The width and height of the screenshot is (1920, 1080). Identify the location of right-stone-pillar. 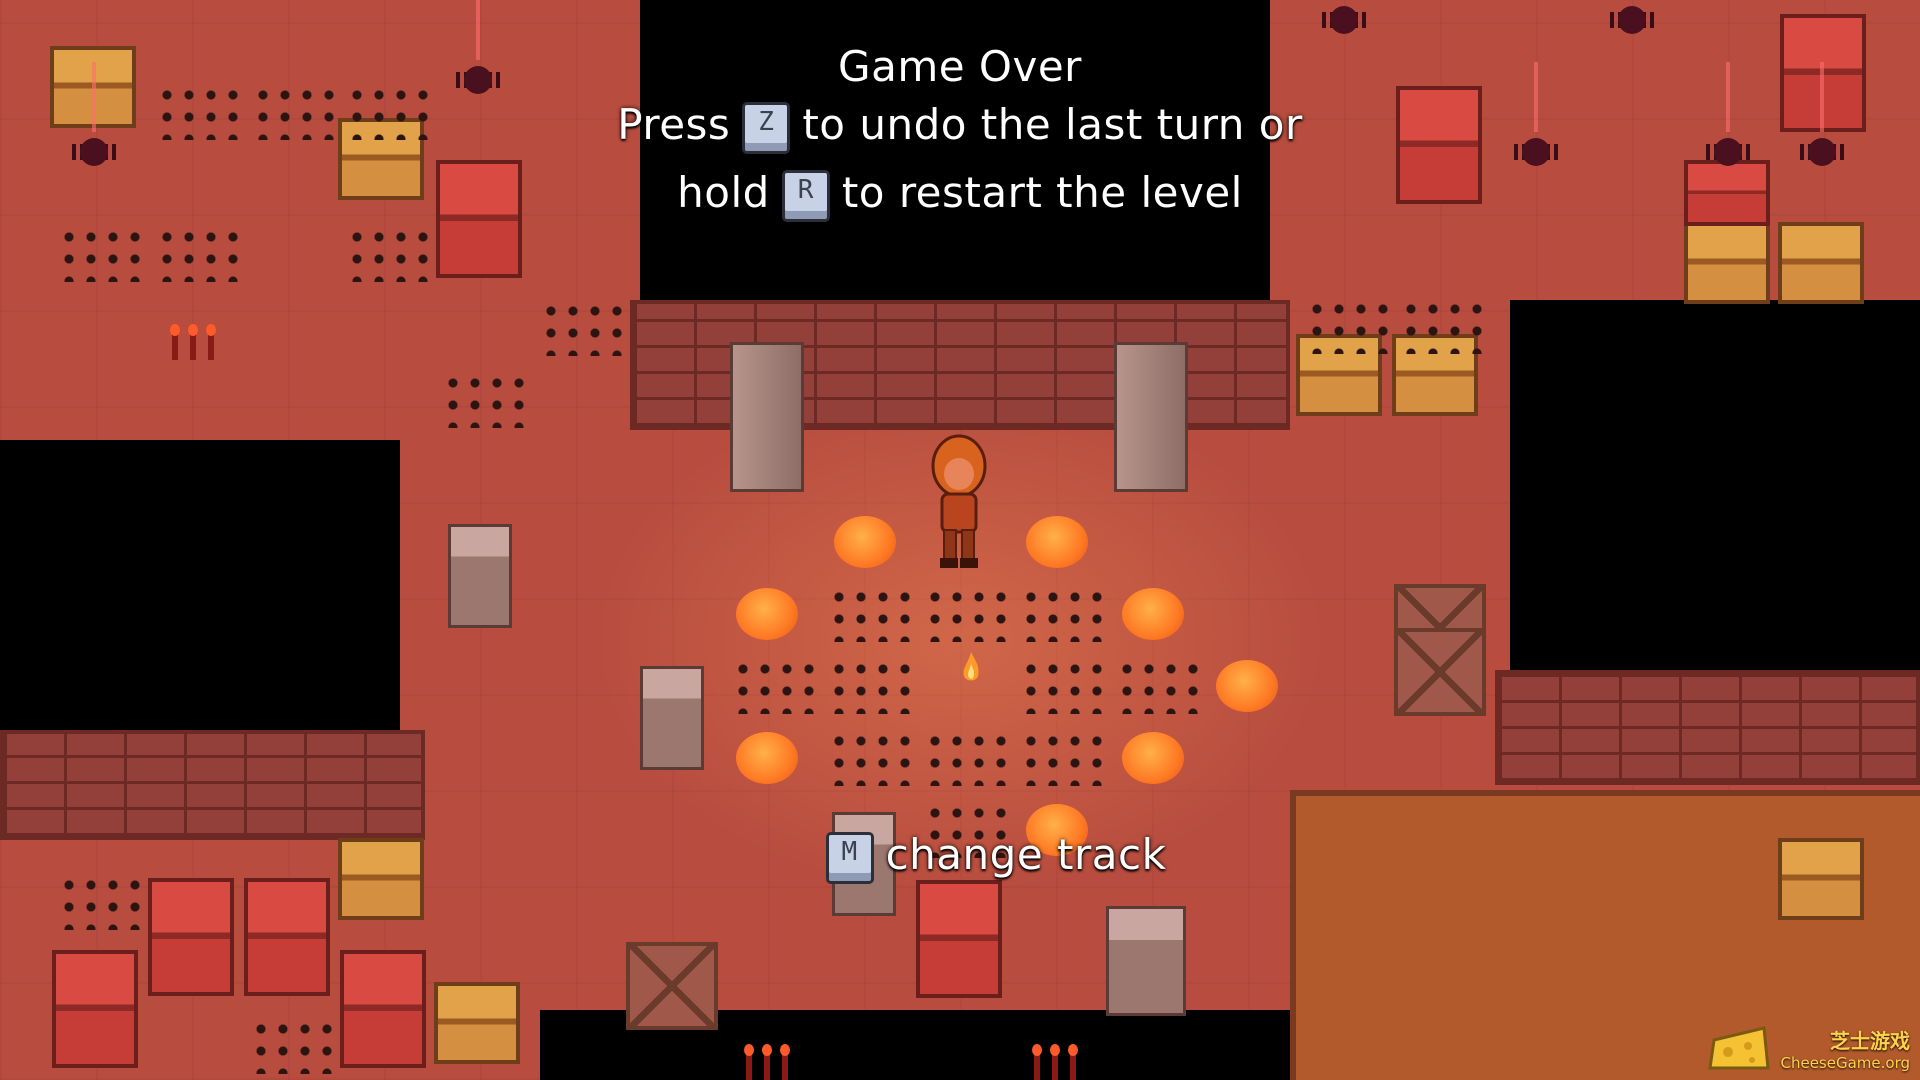
(1151, 417).